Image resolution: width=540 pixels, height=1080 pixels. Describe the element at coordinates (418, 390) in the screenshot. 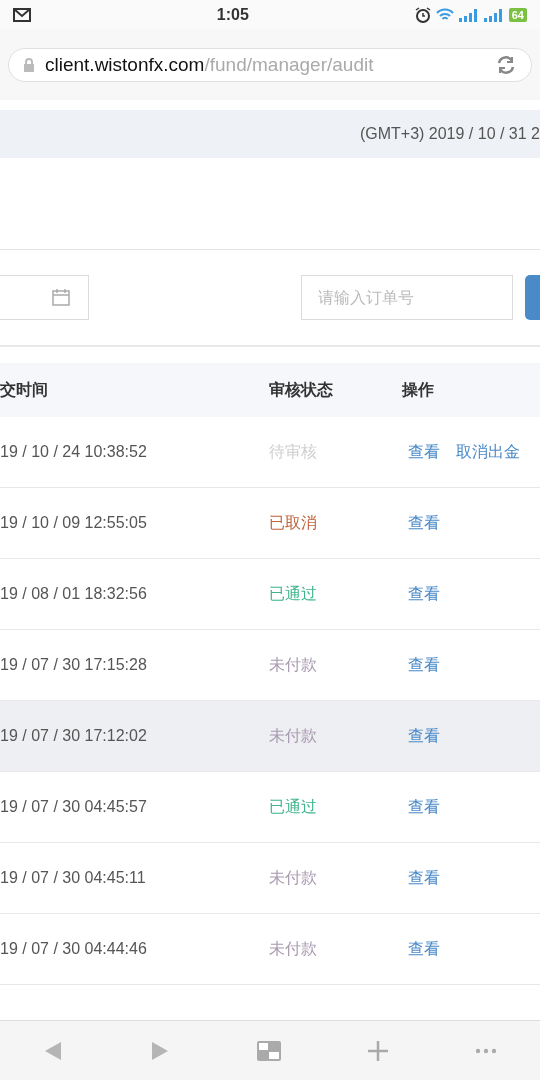

I see `column-header: 操作` at that location.